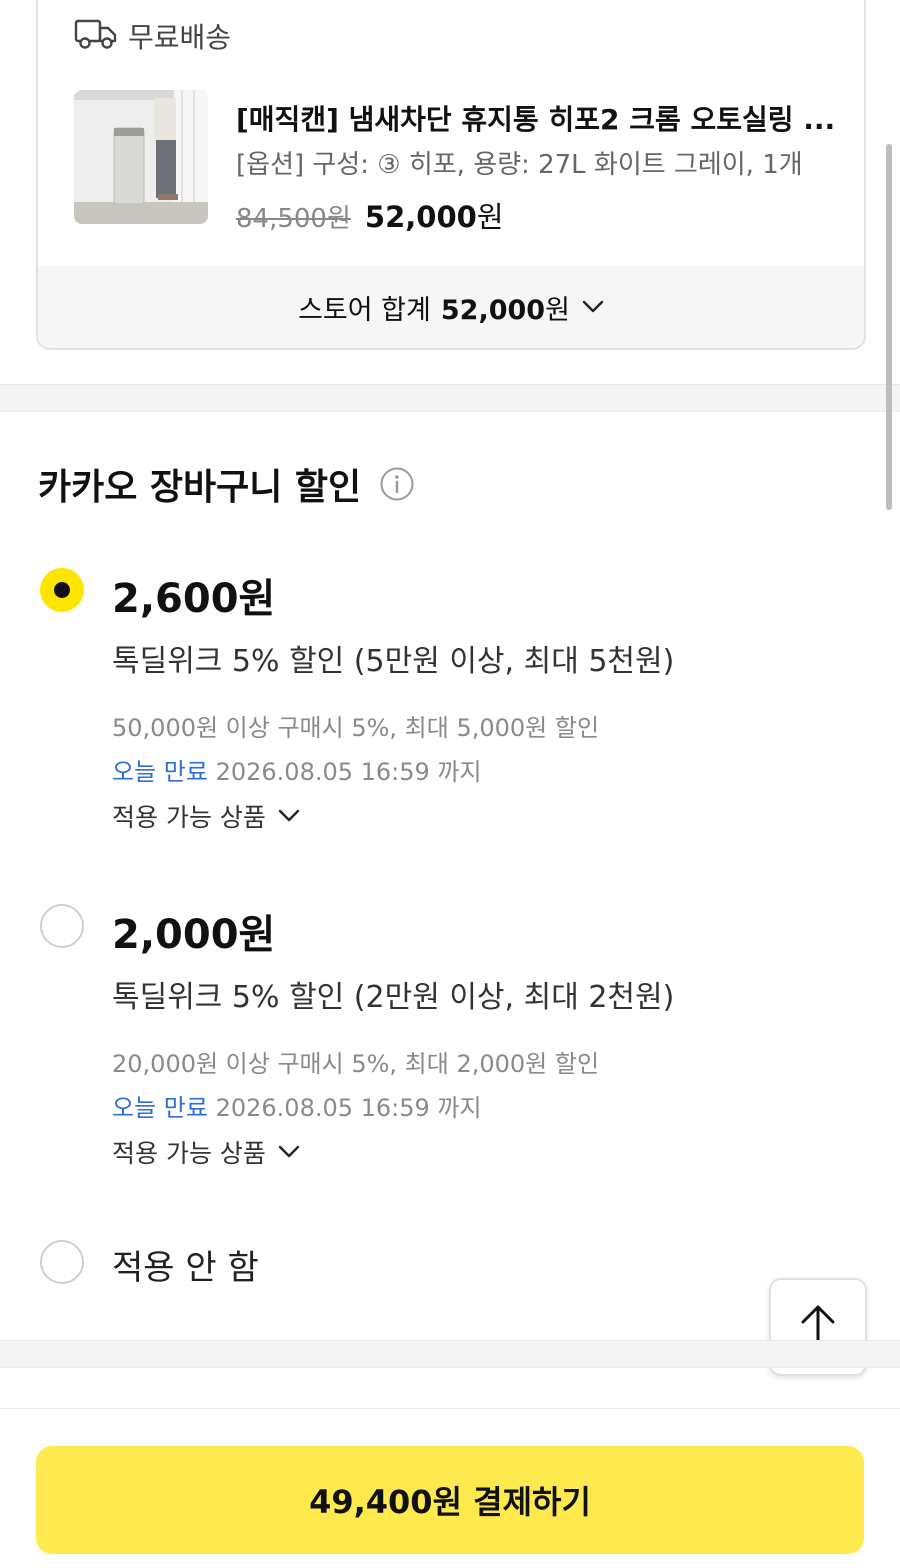  What do you see at coordinates (450, 1500) in the screenshot?
I see `pay-button: 49,400원 결제하기` at bounding box center [450, 1500].